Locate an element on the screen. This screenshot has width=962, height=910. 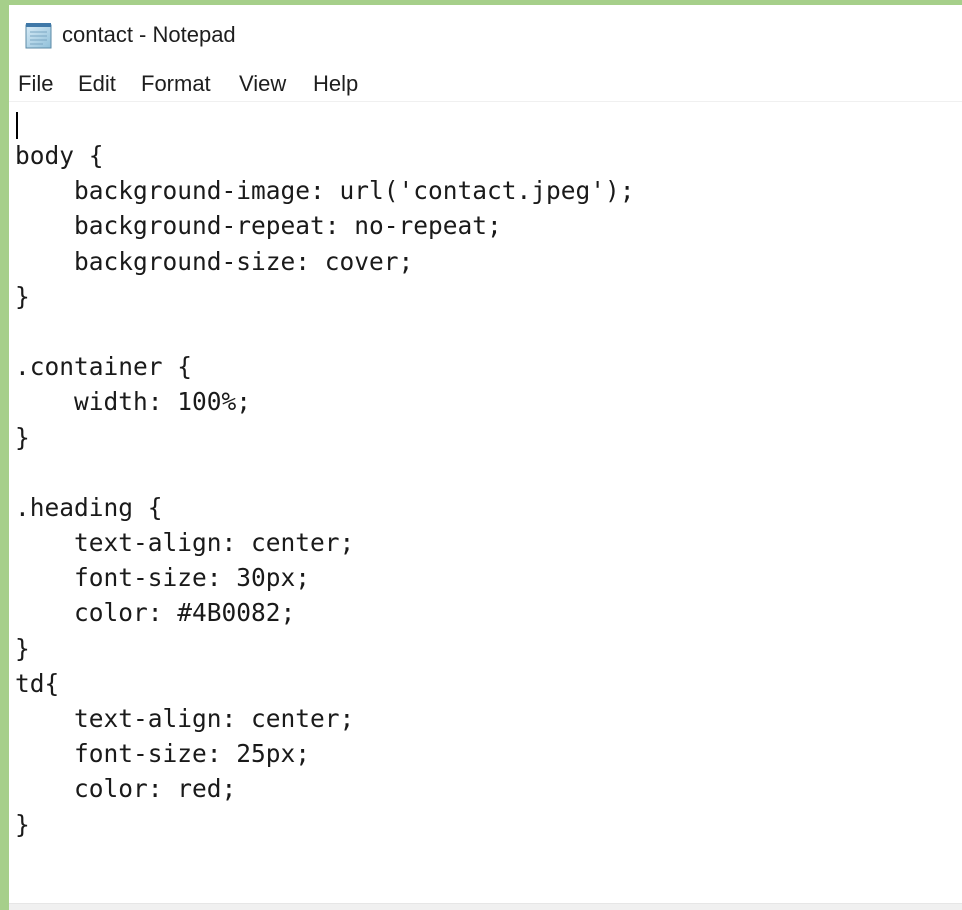
menu-view: View is located at coordinates (262, 84).